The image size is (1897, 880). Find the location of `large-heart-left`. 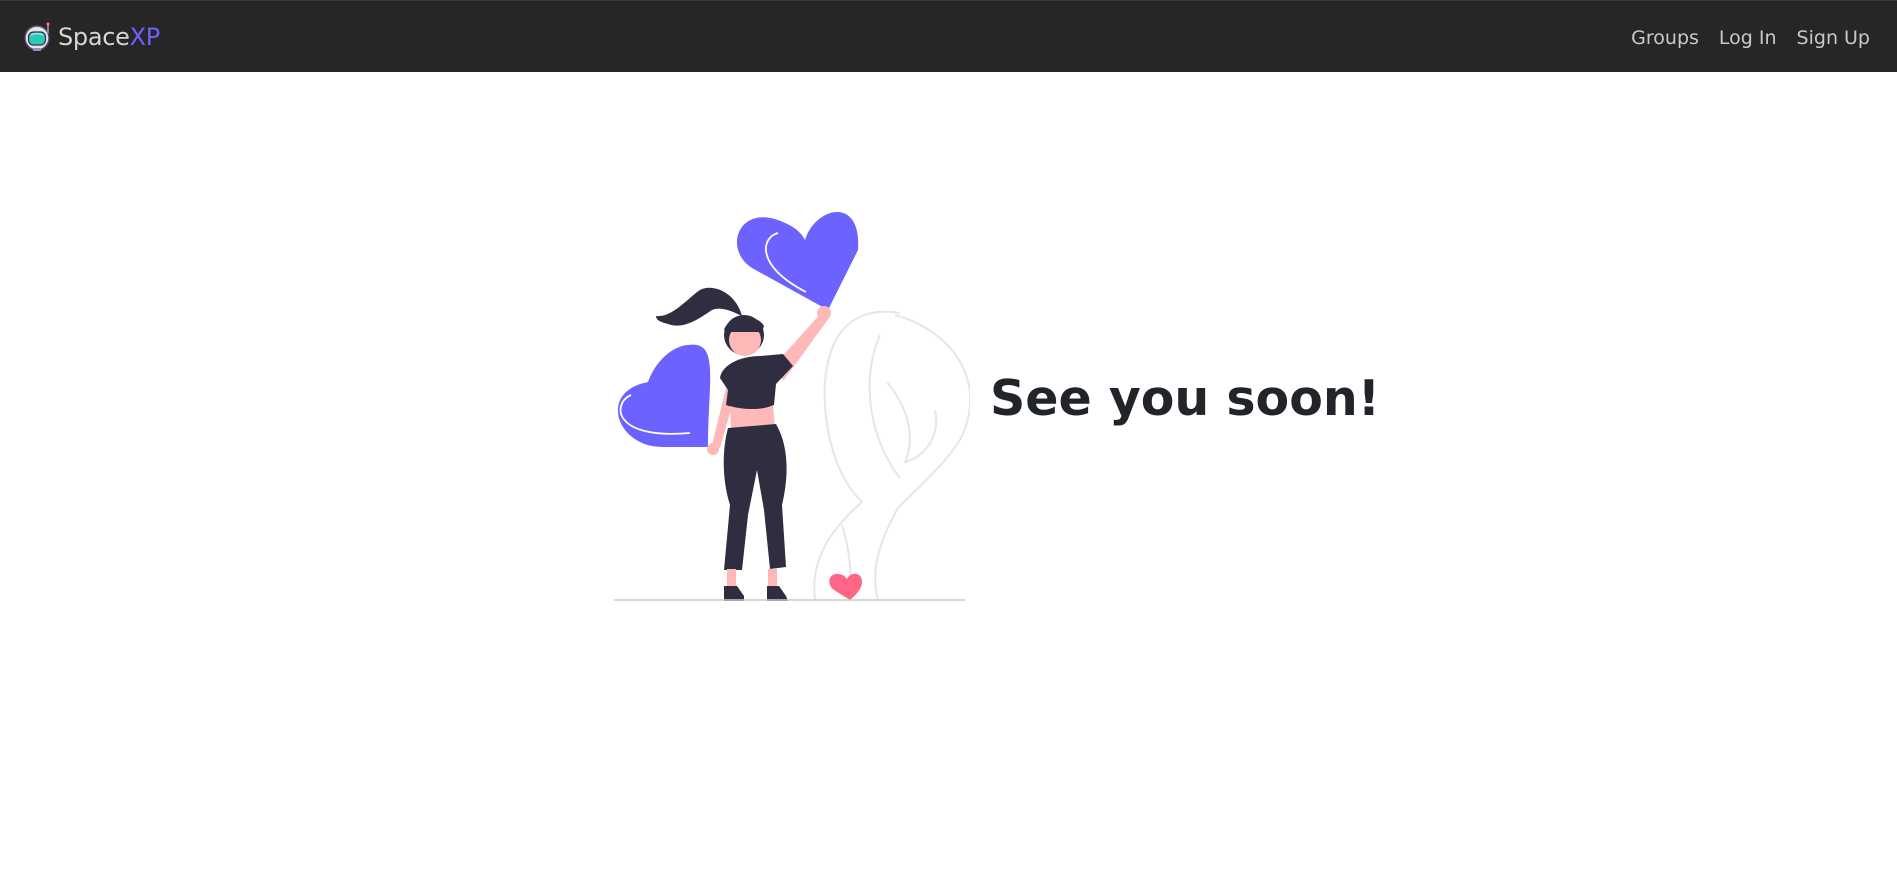

large-heart-left is located at coordinates (664, 395).